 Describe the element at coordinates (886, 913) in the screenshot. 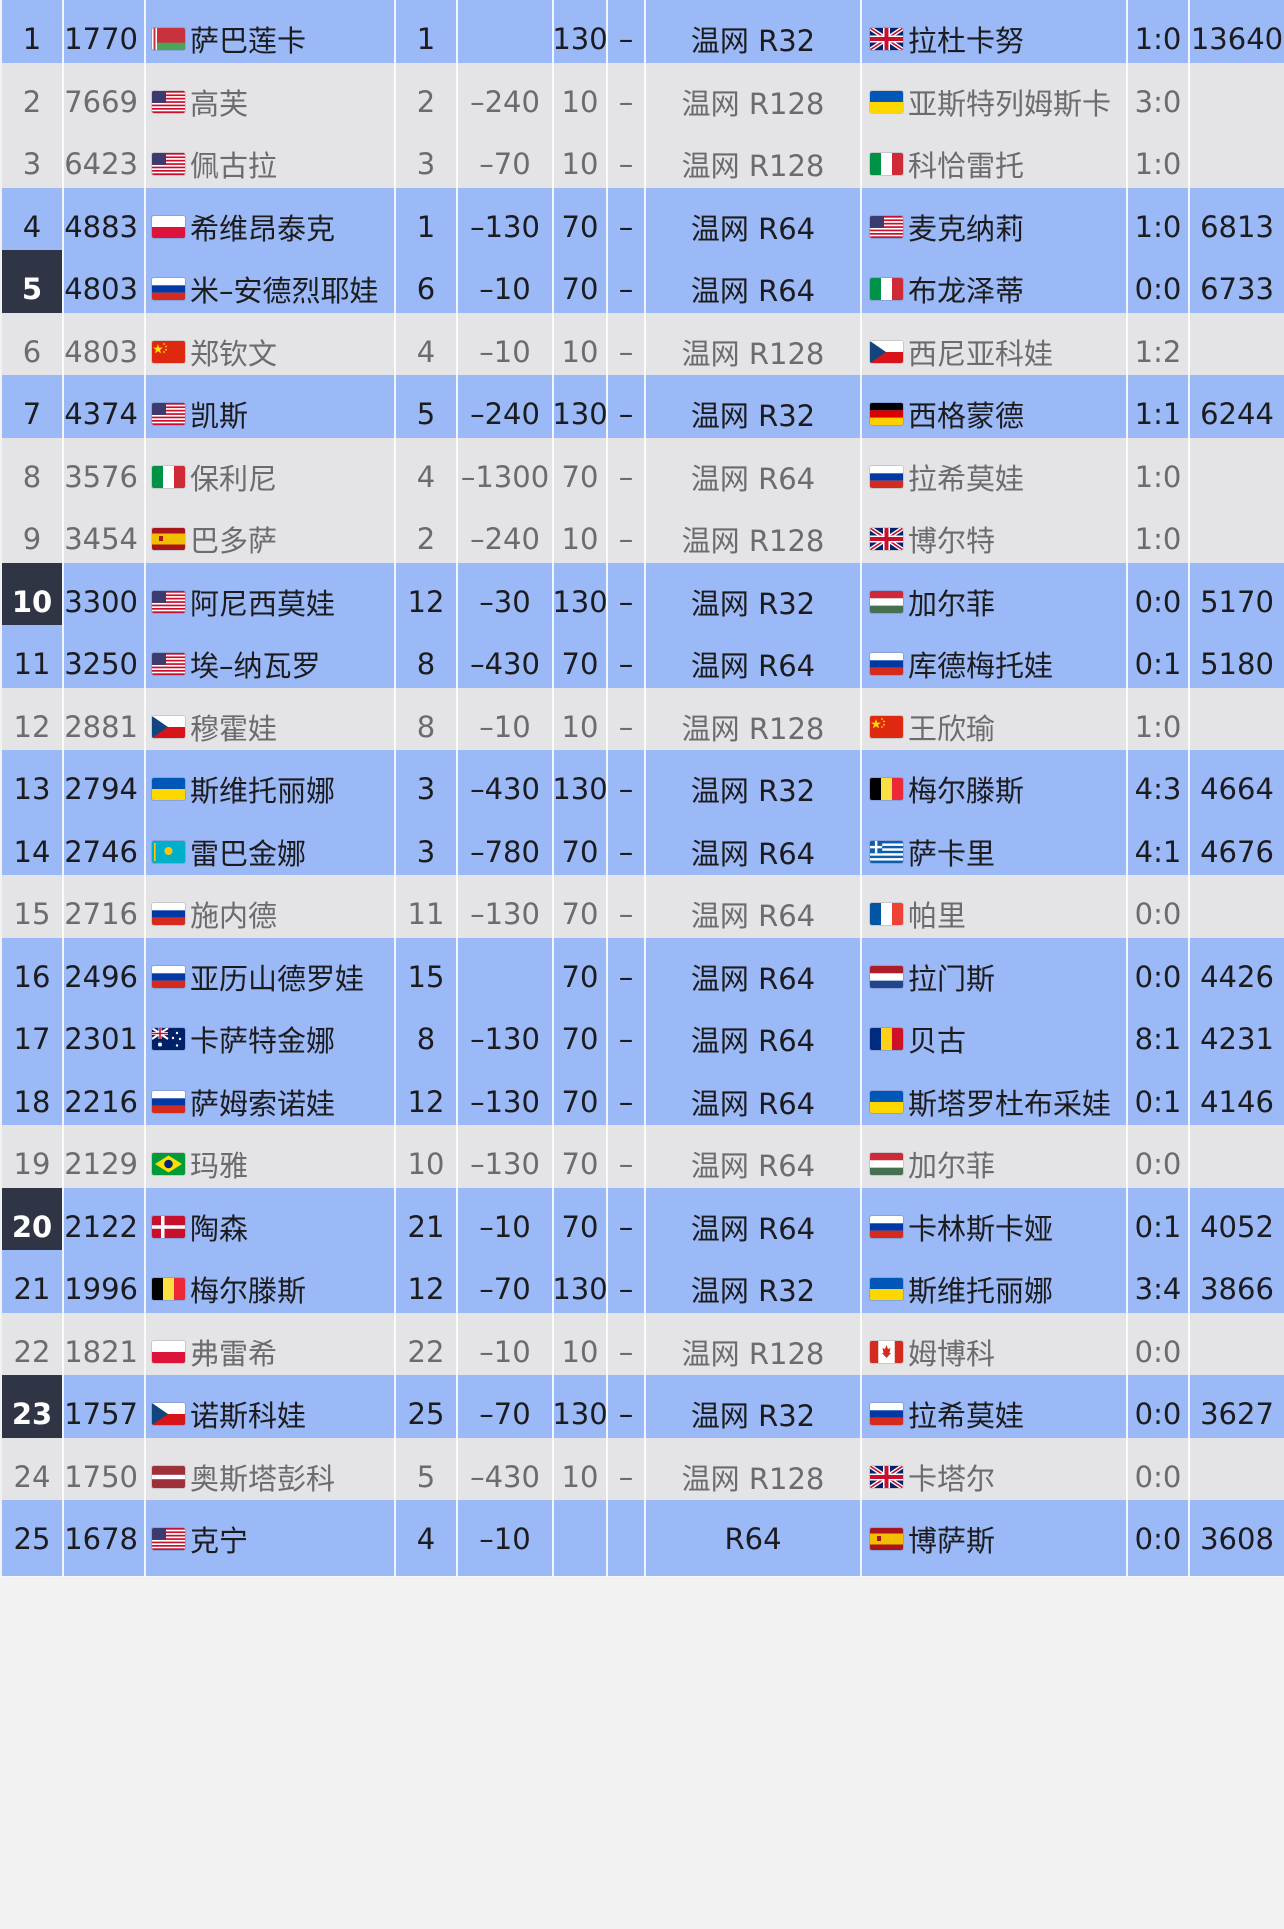

I see `france-flag-icon` at that location.